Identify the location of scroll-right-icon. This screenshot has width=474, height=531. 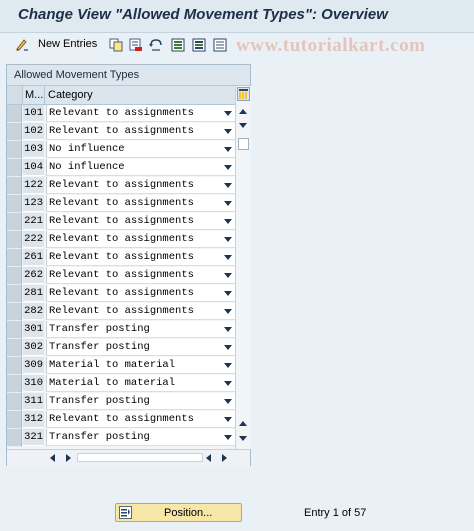
(68, 458).